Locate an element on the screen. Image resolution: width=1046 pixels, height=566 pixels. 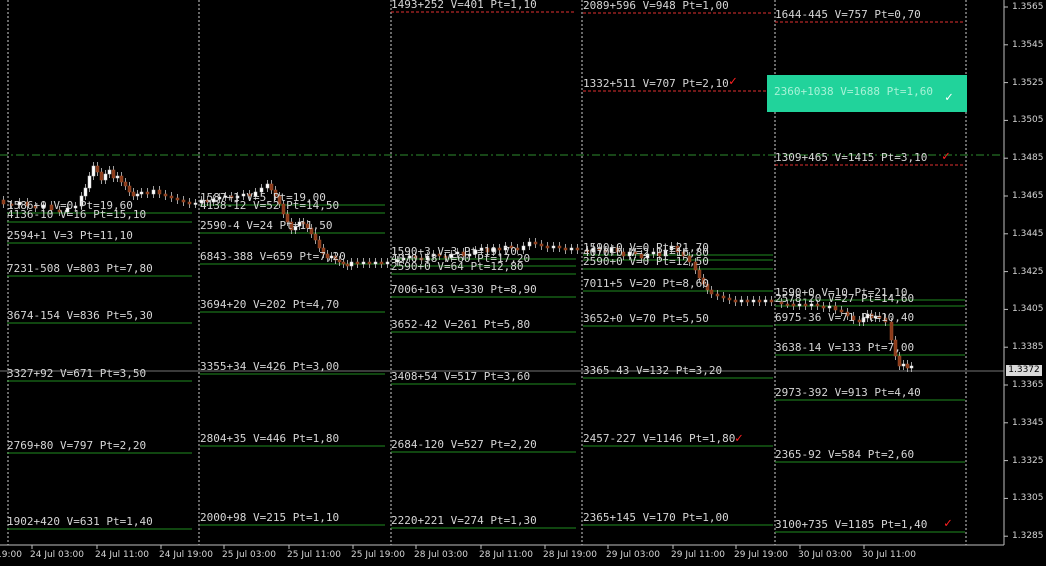
level-label: 7011+5 V=20 Pt=8,60 is located at coordinates (646, 283).